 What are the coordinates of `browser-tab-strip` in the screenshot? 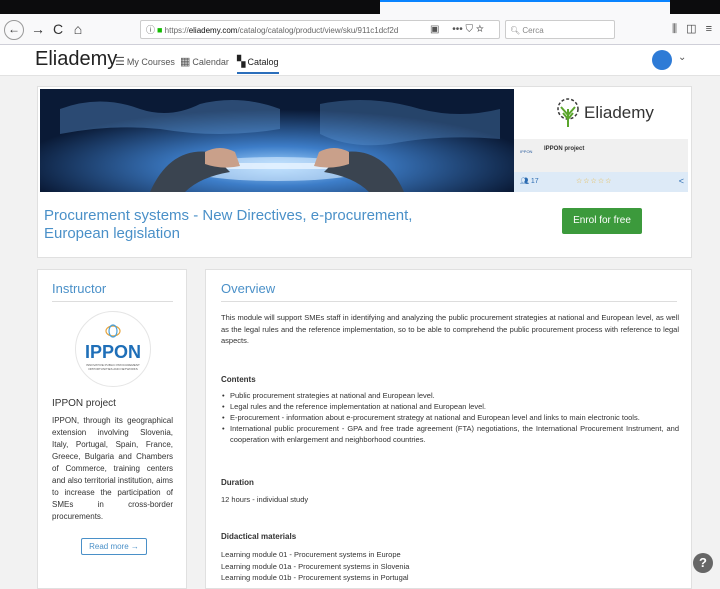 It's located at (360, 7).